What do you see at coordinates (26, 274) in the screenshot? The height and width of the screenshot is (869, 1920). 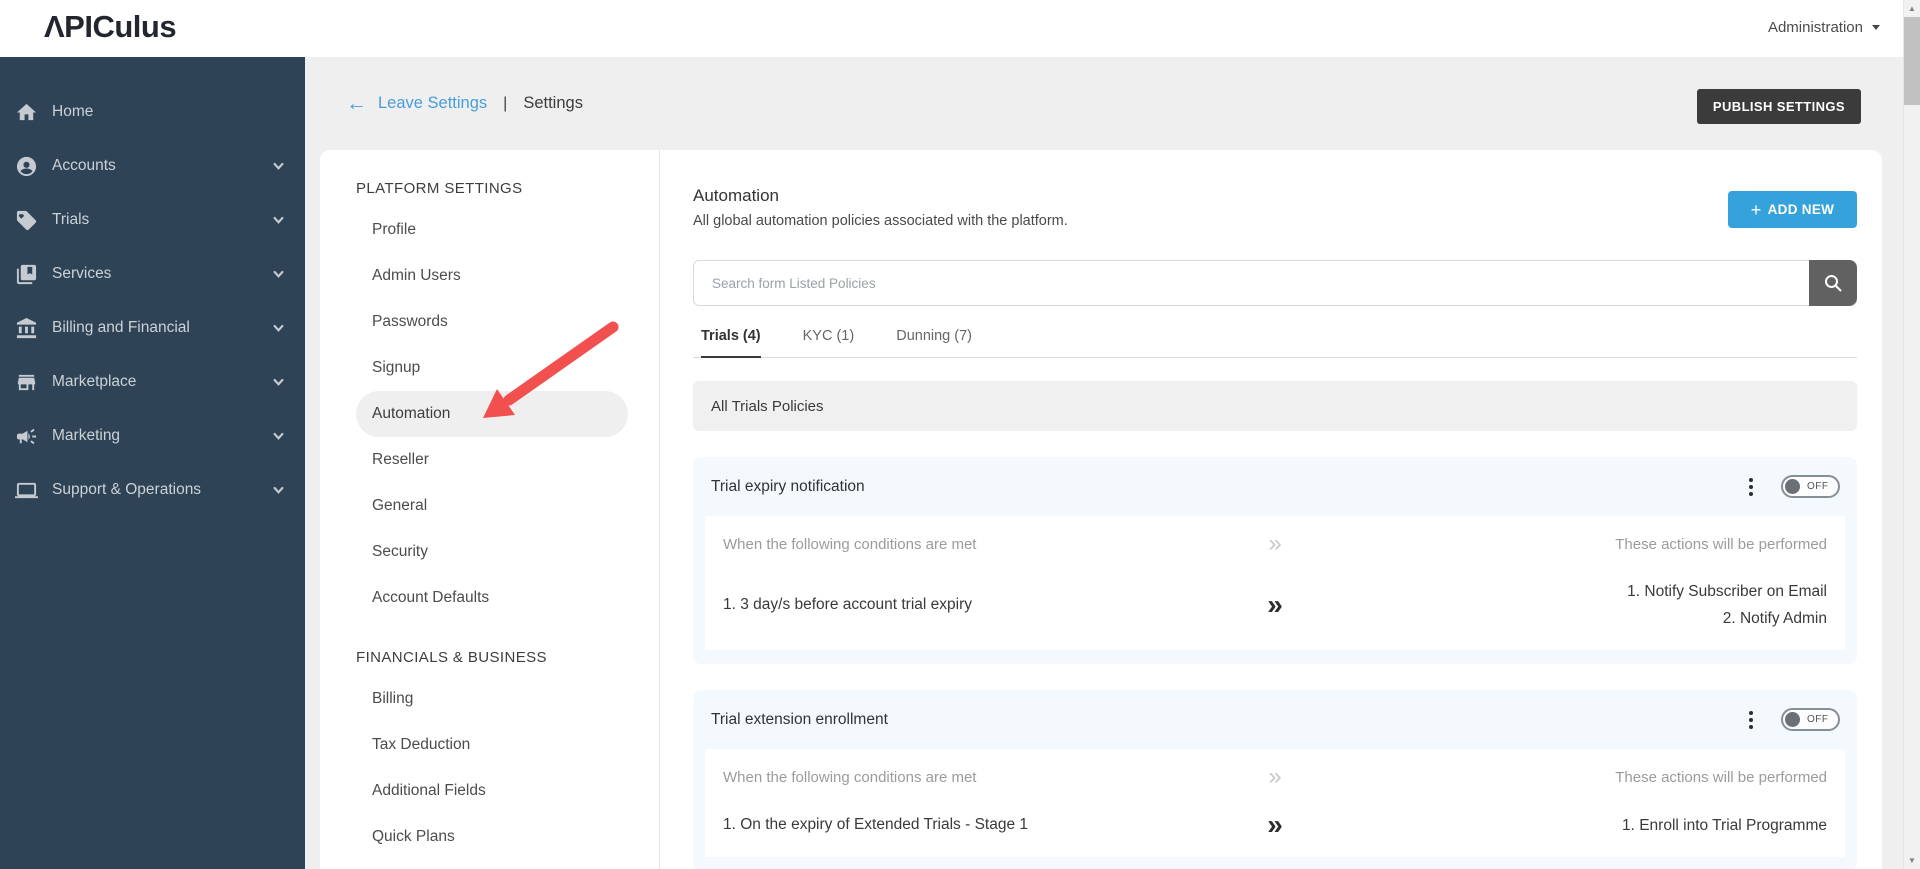 I see `services-icon` at bounding box center [26, 274].